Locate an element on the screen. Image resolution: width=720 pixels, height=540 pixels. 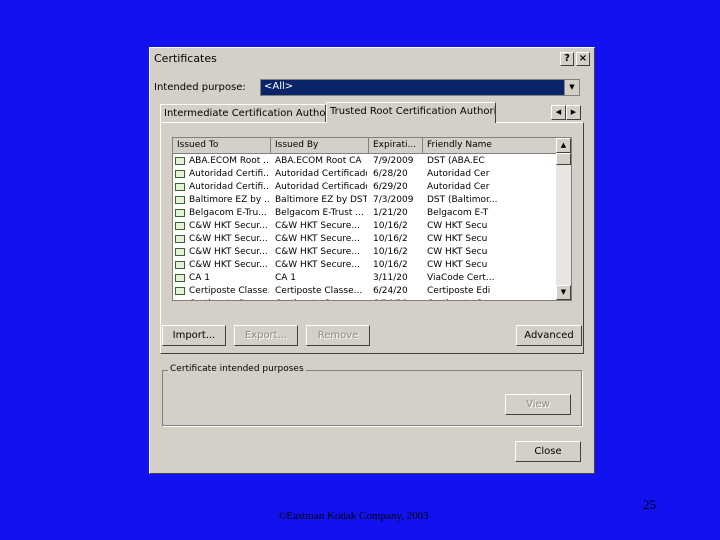
cell-expiration: 7/9/2009 is located at coordinates (393, 161).